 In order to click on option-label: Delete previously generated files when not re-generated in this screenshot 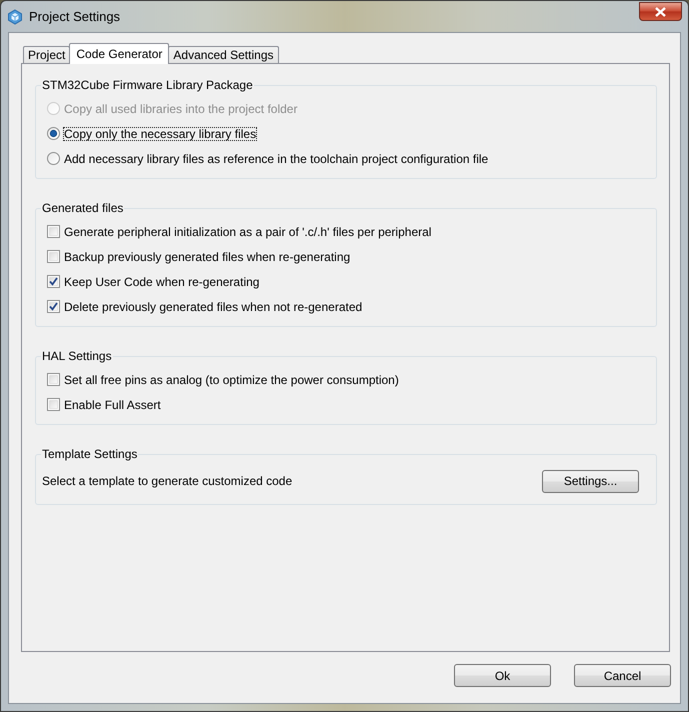, I will do `click(213, 307)`.